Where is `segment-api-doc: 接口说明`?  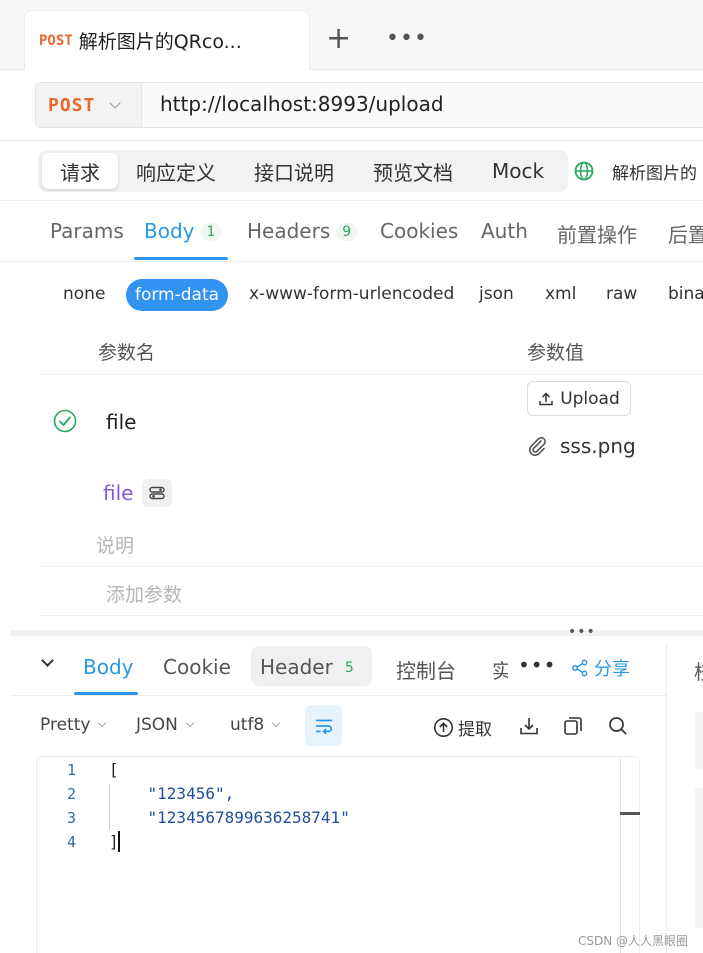
segment-api-doc: 接口说明 is located at coordinates (294, 171).